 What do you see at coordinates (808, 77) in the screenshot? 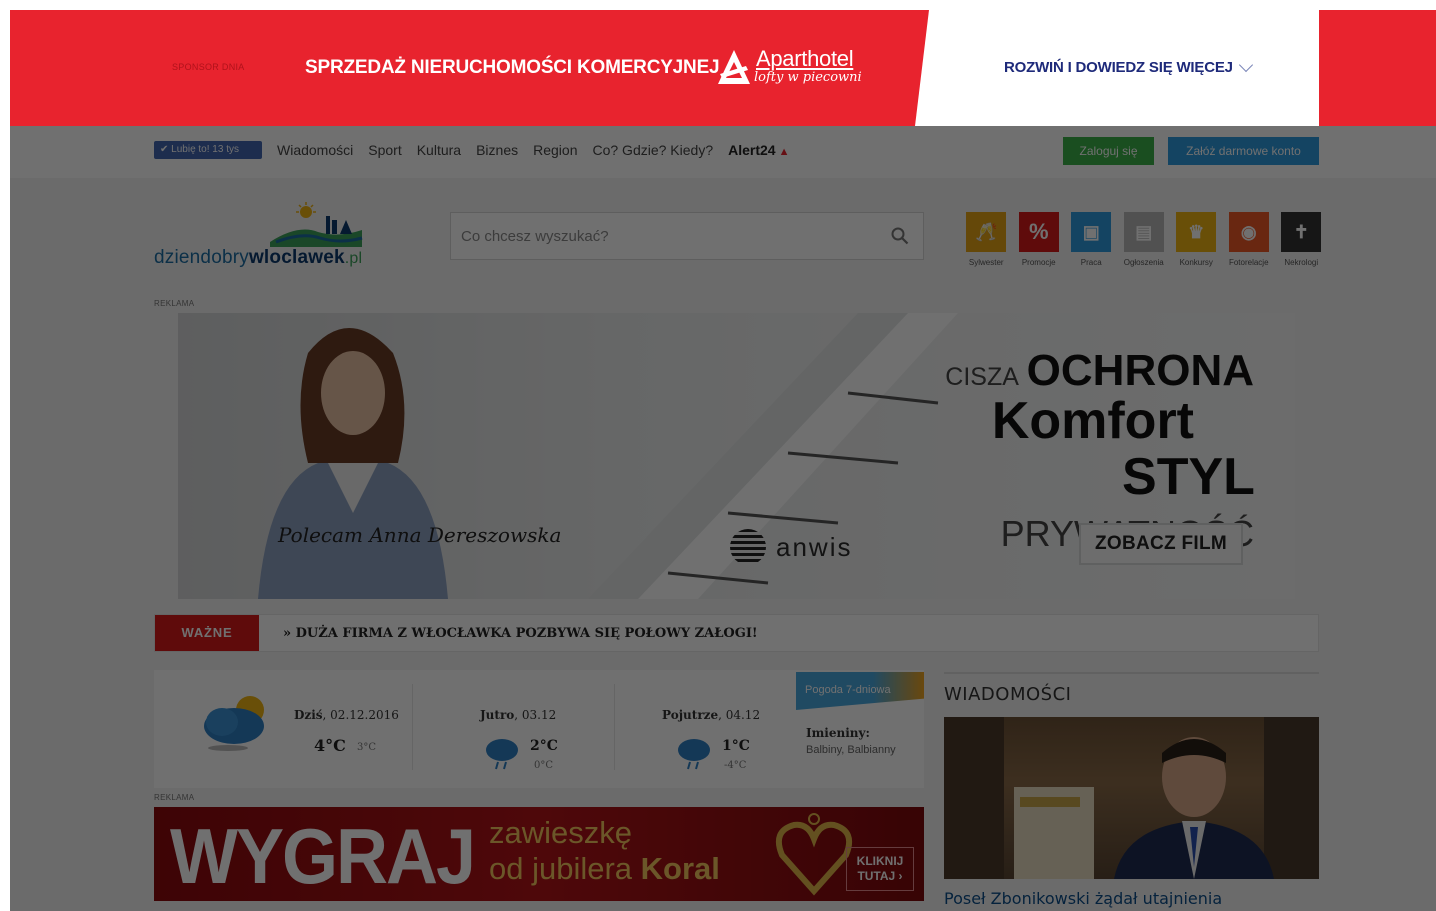
I see `aparthotel-subtitle: lofty w piecowni` at bounding box center [808, 77].